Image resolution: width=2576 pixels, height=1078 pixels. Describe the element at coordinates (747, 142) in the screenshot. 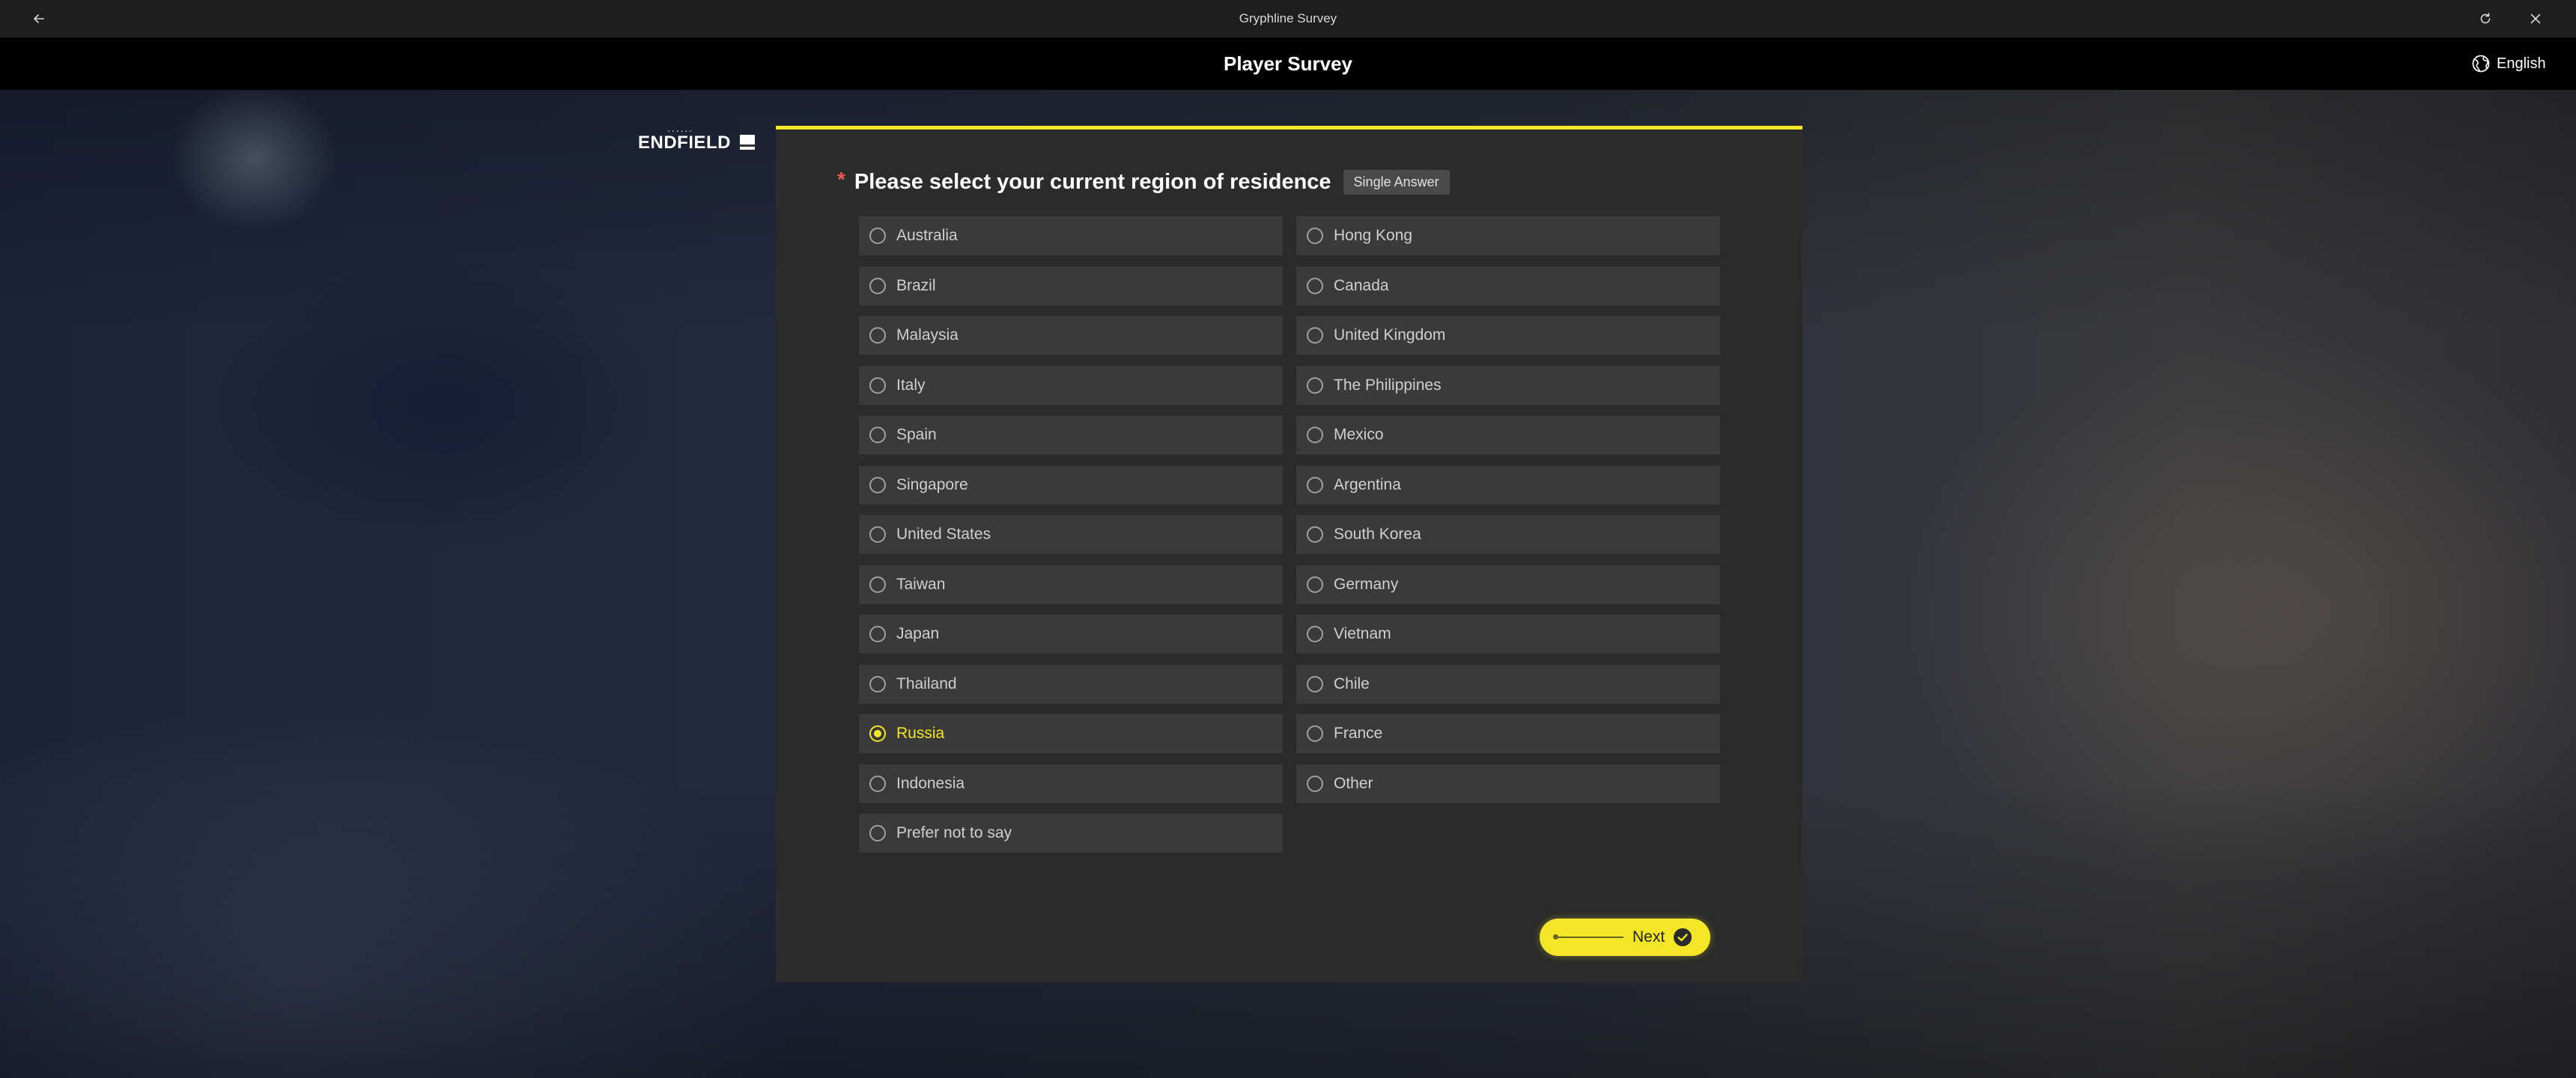

I see `logo-mark` at that location.